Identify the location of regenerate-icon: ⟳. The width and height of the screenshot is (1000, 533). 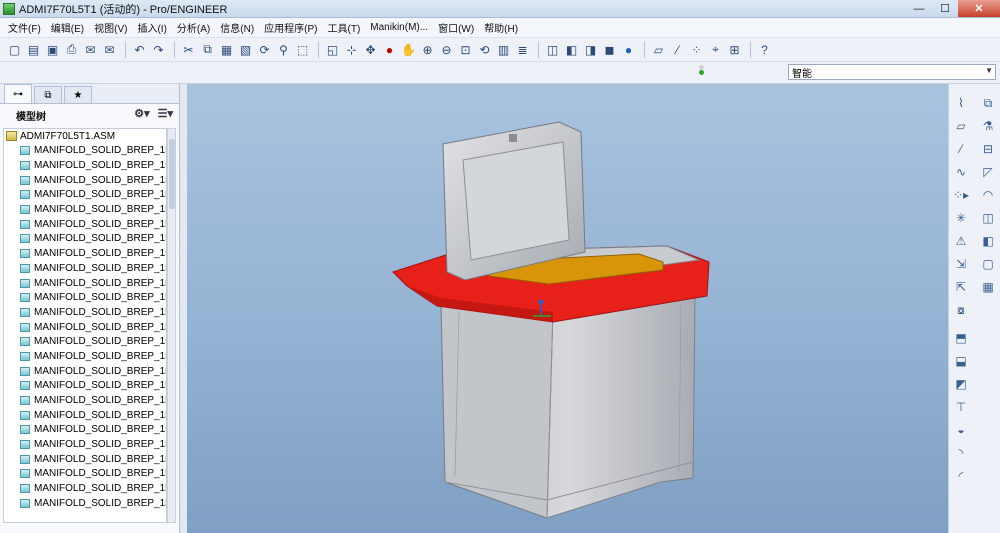
(264, 49).